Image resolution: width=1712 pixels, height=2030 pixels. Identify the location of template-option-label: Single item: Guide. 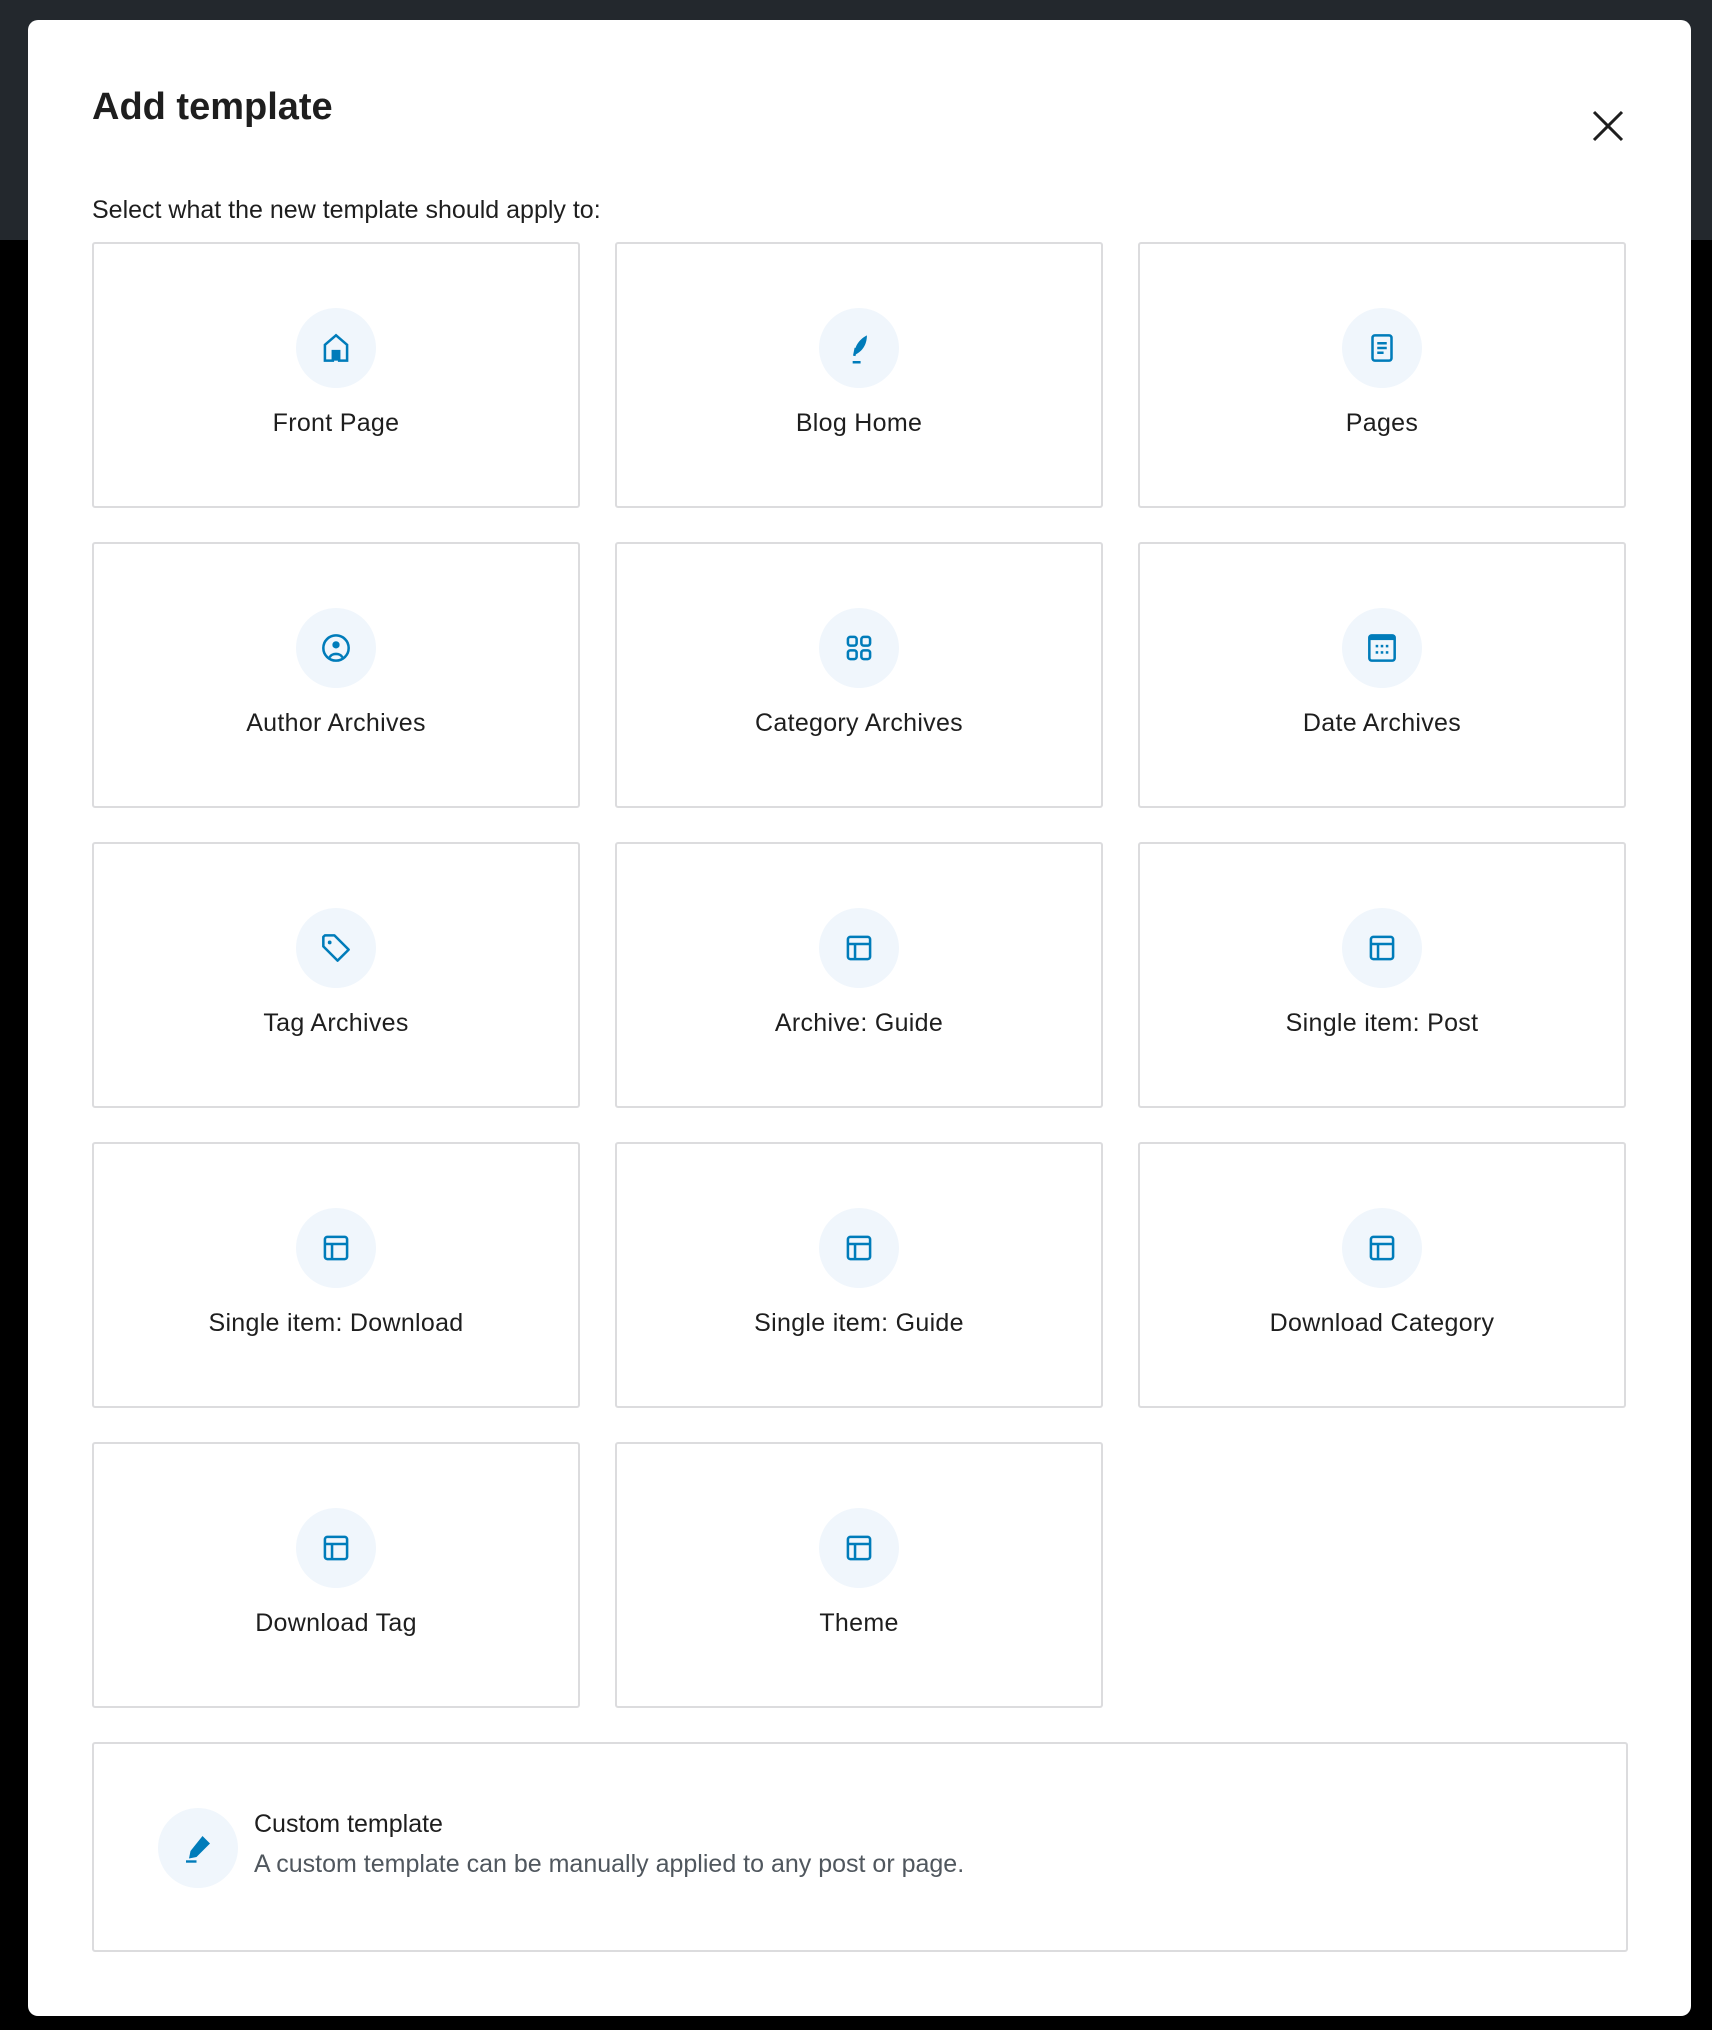
(859, 1323).